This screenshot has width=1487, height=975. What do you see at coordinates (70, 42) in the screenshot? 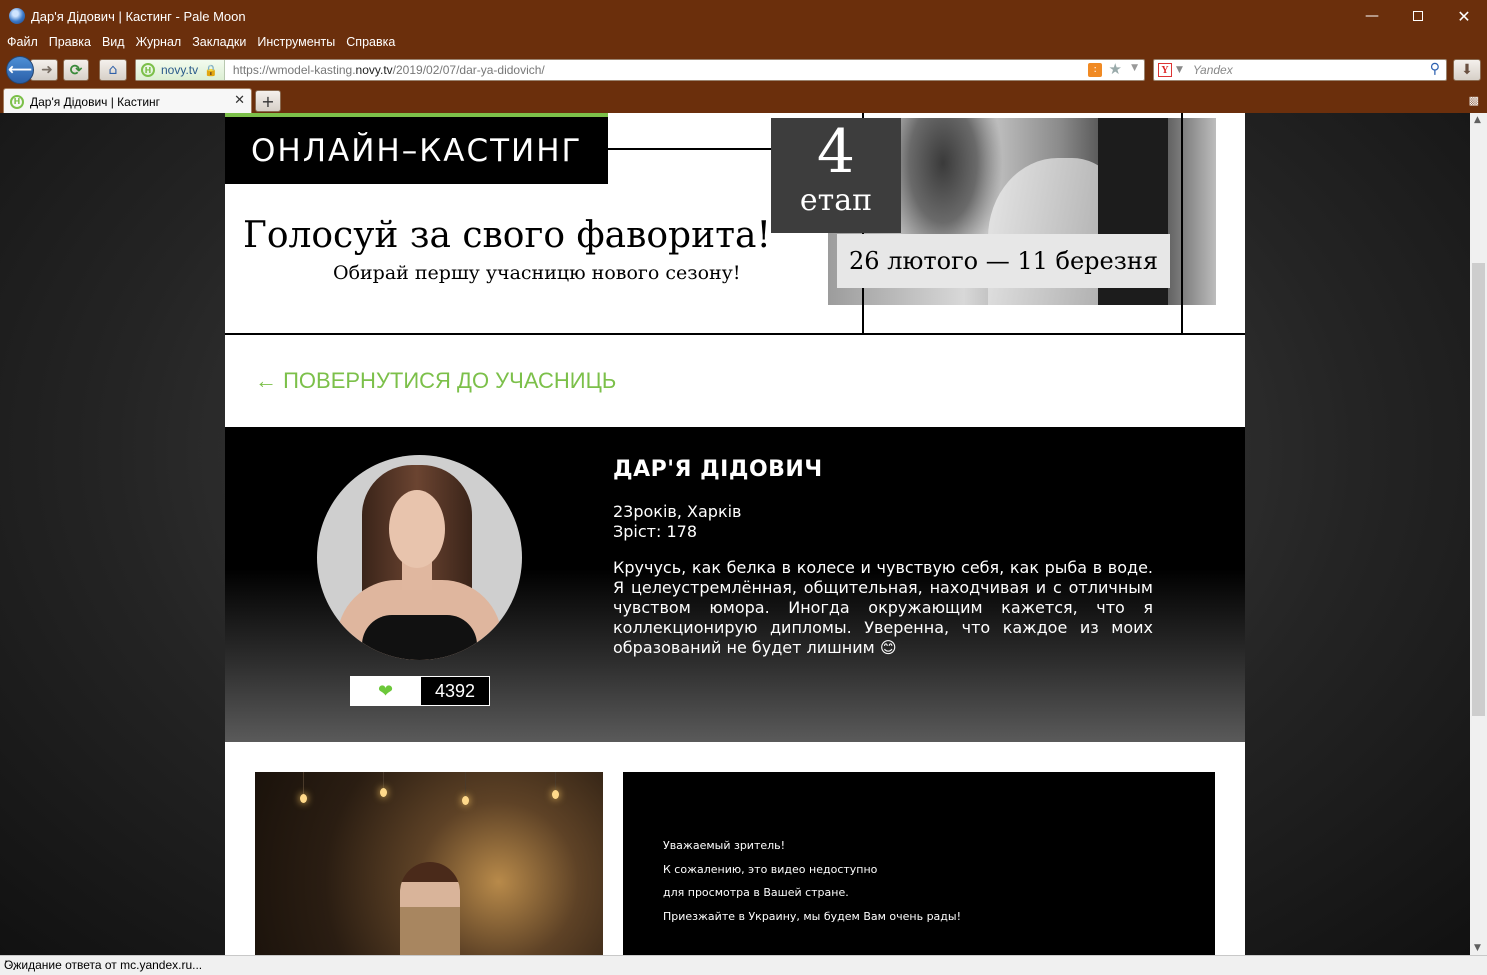
I see `menu-edit: Правка` at bounding box center [70, 42].